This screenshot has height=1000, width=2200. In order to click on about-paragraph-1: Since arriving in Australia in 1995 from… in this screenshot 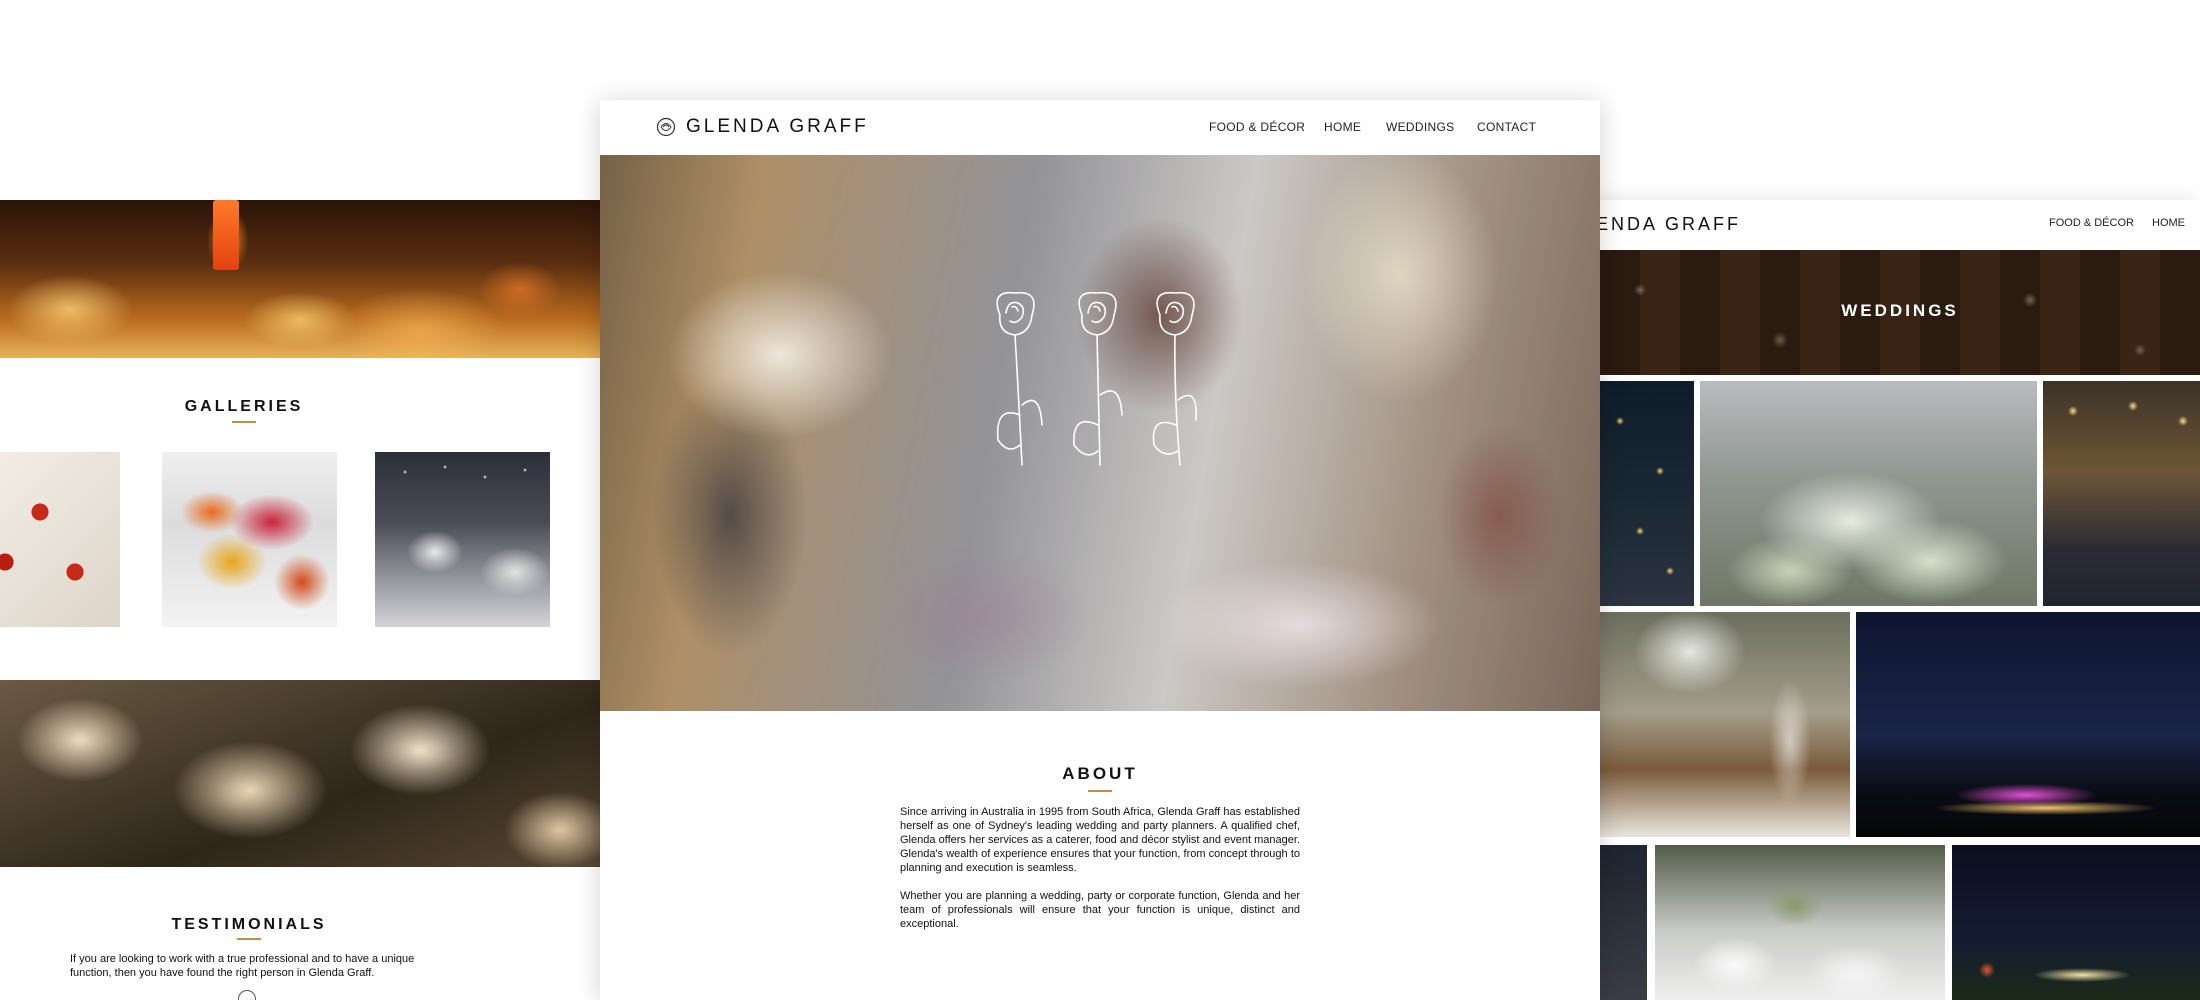, I will do `click(1100, 840)`.